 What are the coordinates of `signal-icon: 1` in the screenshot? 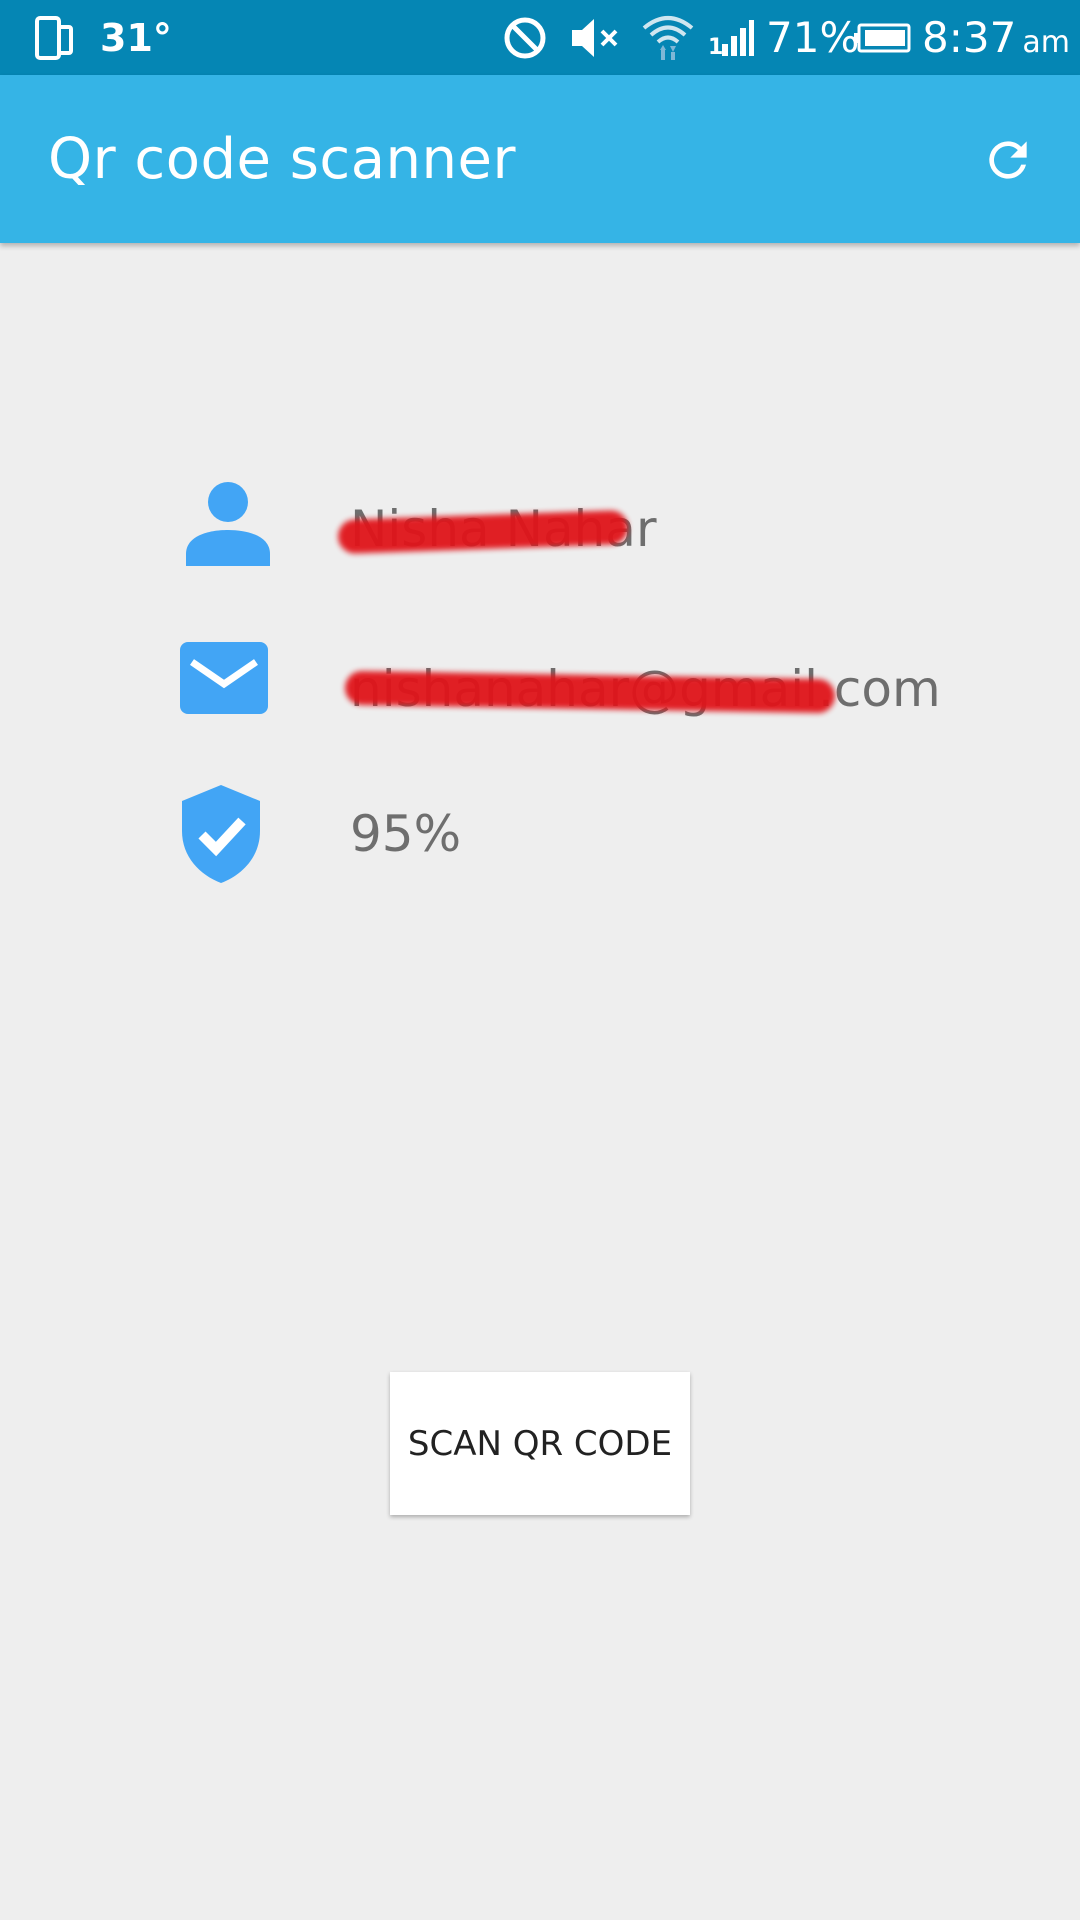 It's located at (732, 37).